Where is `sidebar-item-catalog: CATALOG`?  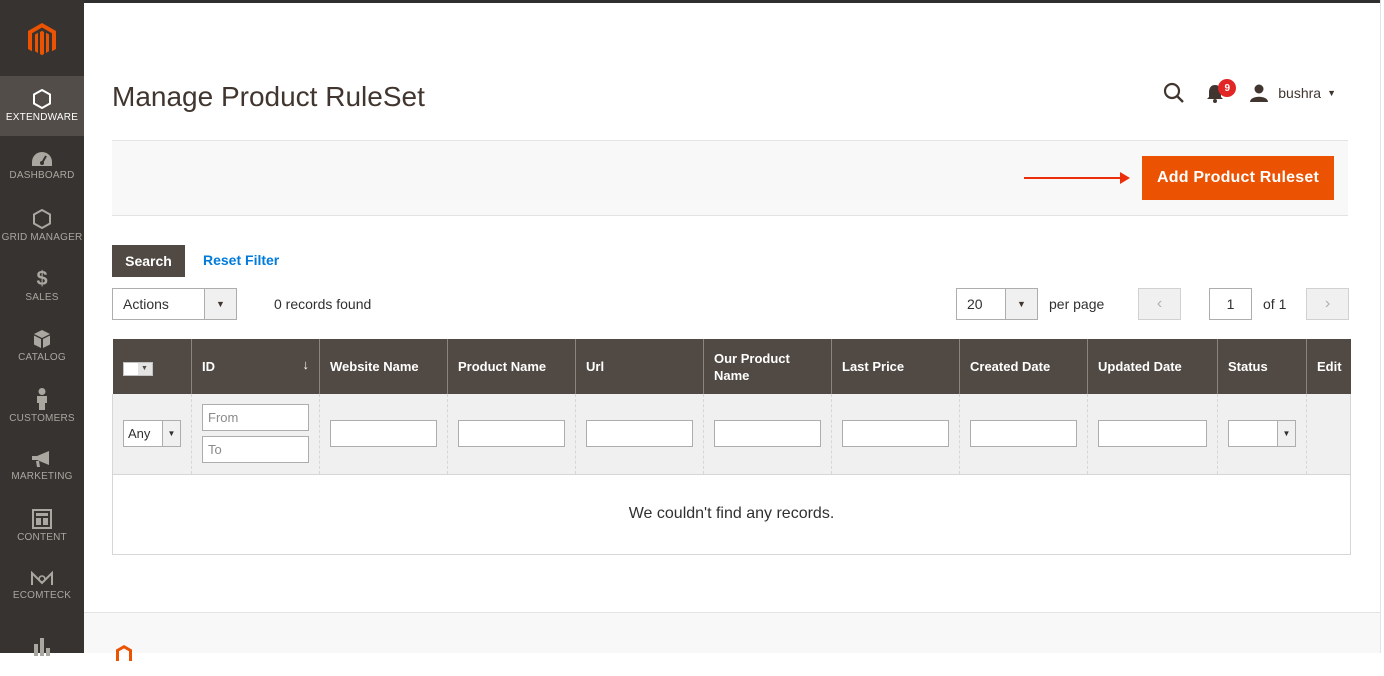 sidebar-item-catalog: CATALOG is located at coordinates (42, 346).